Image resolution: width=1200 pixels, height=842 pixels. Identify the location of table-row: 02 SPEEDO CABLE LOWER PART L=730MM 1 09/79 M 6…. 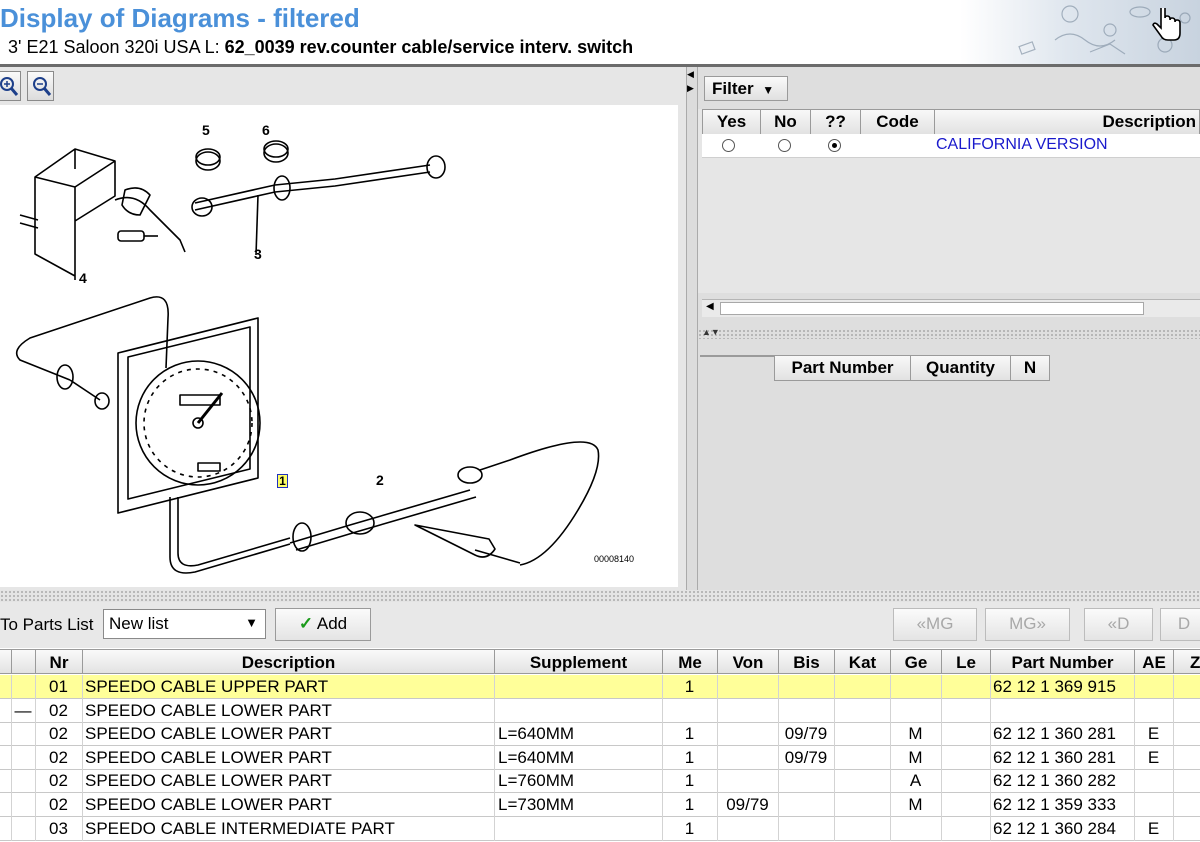
(600, 805).